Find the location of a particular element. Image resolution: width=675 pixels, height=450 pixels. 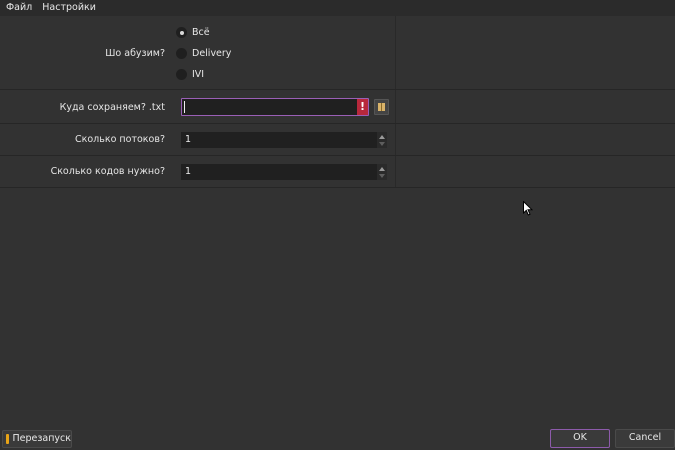

threads-spinbox: 1 is located at coordinates (284, 140).